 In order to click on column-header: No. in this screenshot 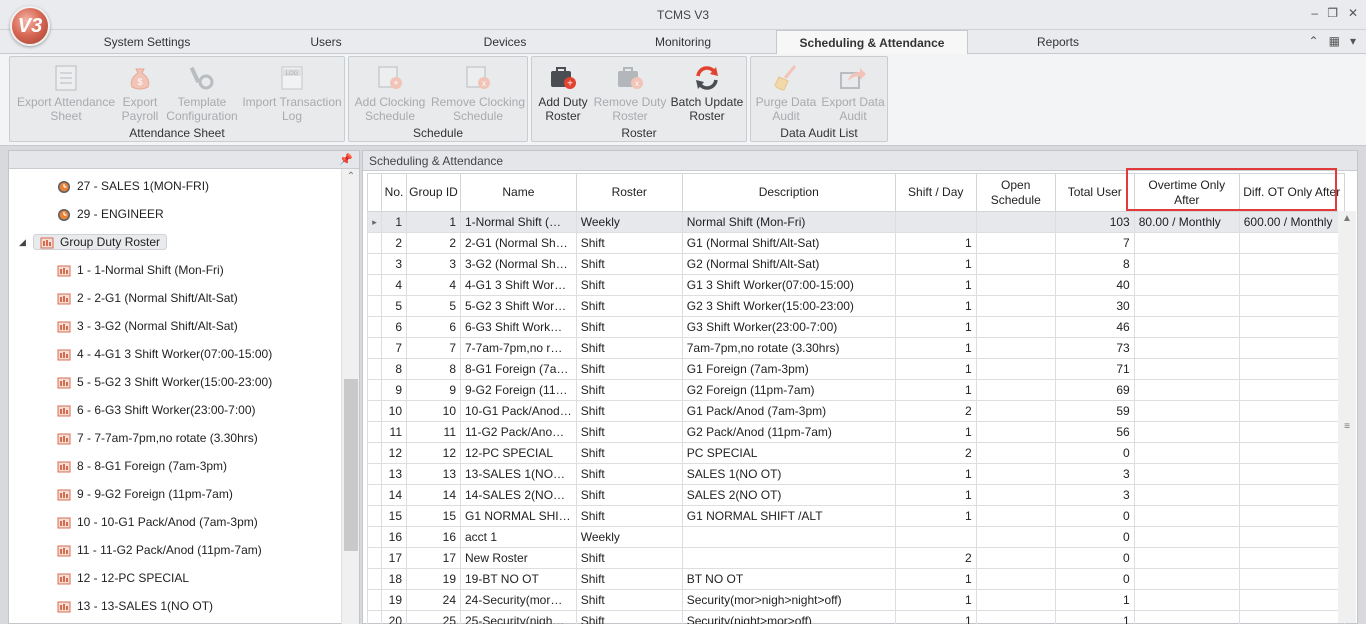, I will do `click(394, 192)`.